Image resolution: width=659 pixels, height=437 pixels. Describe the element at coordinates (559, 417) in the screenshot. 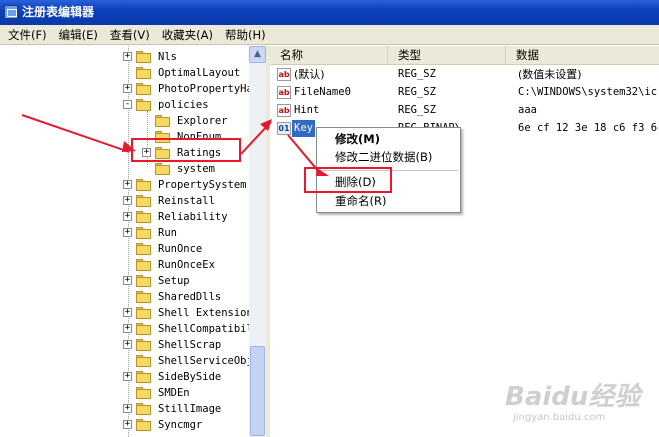

I see `watermark-url: jingyan.baidu.com` at that location.